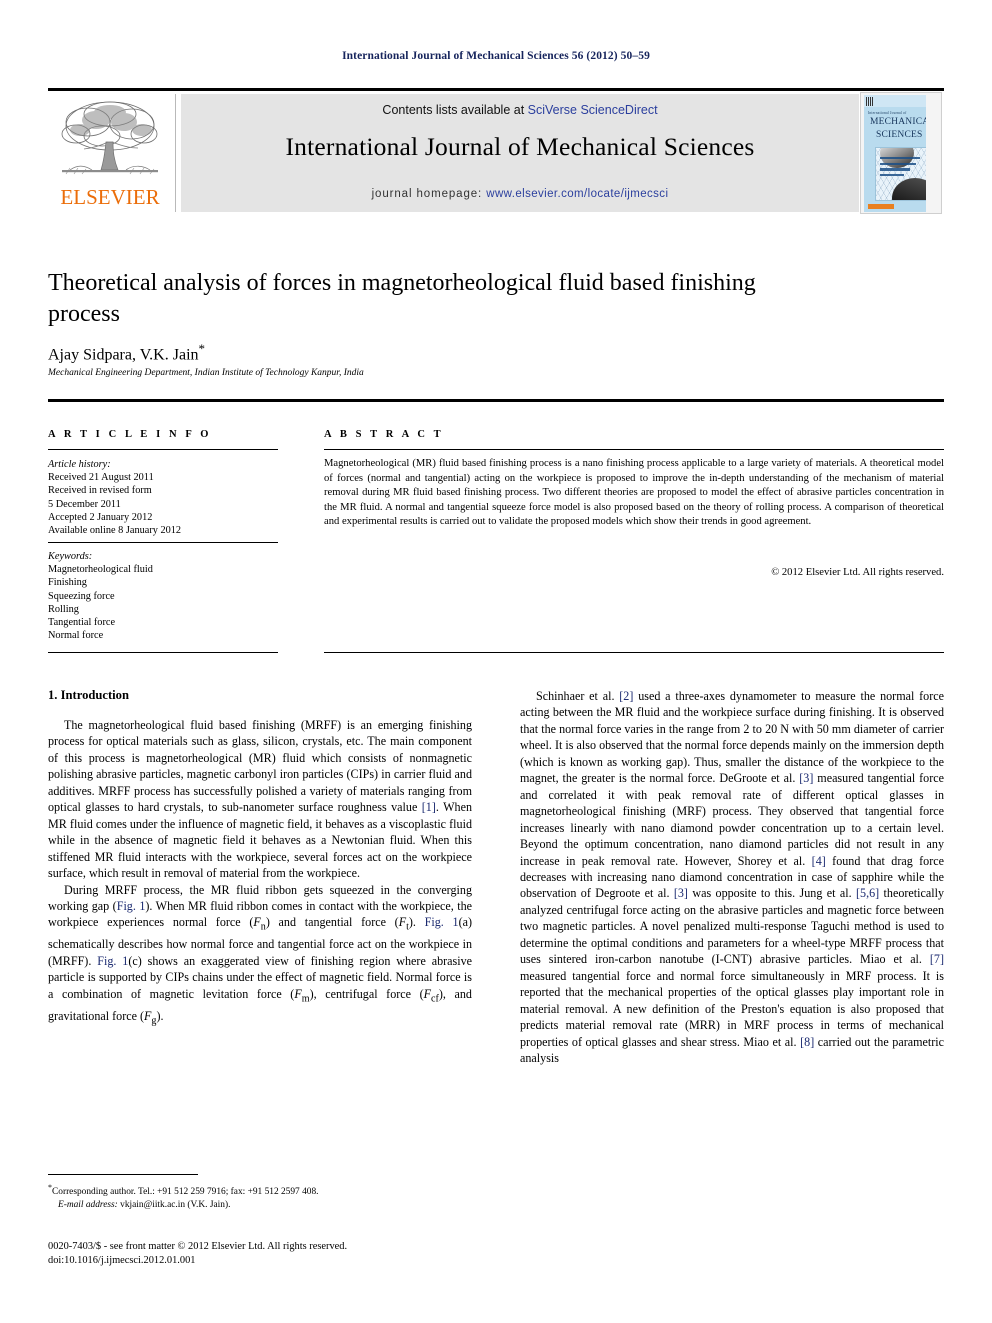  I want to click on sciencedirect-link: SciVerse ScienceDirect, so click(593, 110).